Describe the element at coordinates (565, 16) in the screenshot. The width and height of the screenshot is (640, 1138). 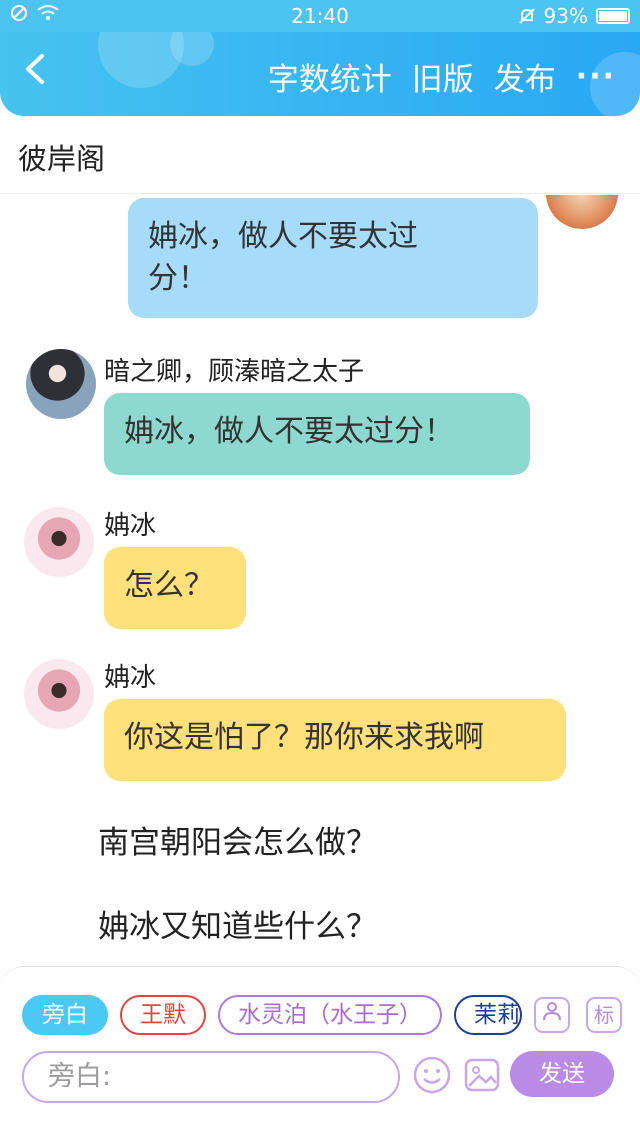
I see `battery-percent: 93%` at that location.